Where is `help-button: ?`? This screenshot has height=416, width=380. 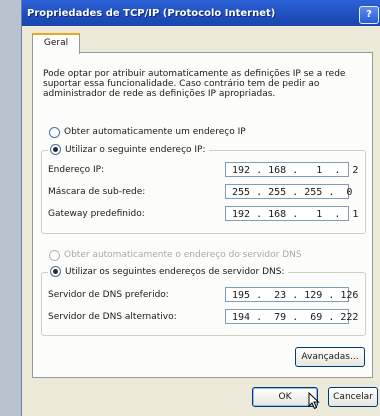 help-button: ? is located at coordinates (369, 15).